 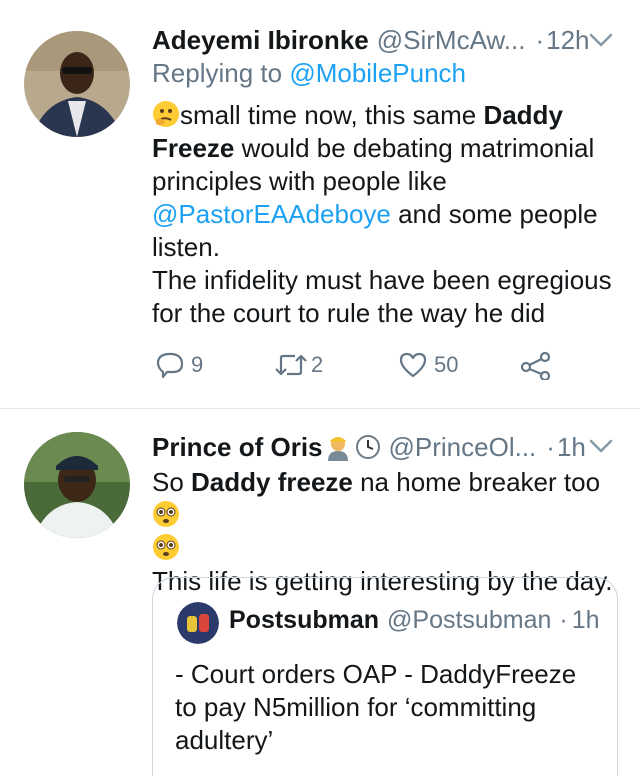 What do you see at coordinates (428, 365) in the screenshot?
I see `like-button: 50` at bounding box center [428, 365].